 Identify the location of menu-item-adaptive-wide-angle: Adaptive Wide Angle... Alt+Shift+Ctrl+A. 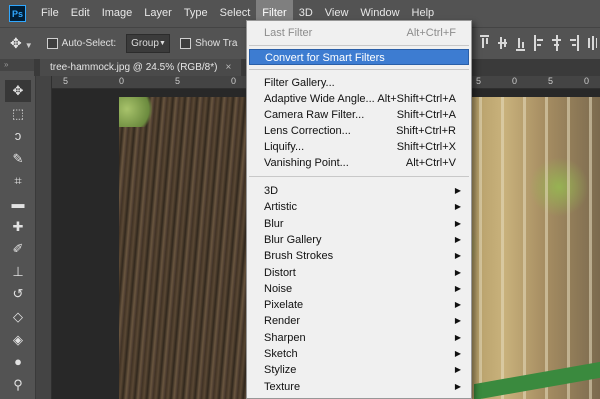
(359, 99).